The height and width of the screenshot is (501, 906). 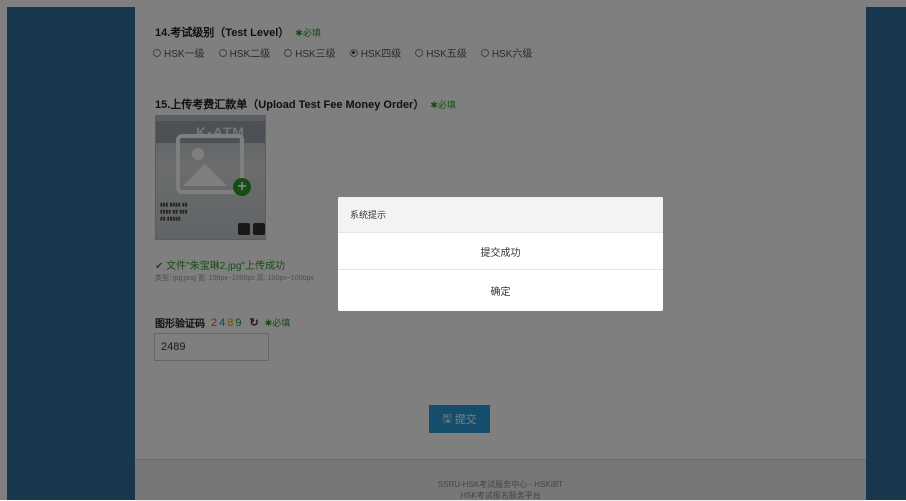 I want to click on dialog-message: 提交成功, so click(x=500, y=251).